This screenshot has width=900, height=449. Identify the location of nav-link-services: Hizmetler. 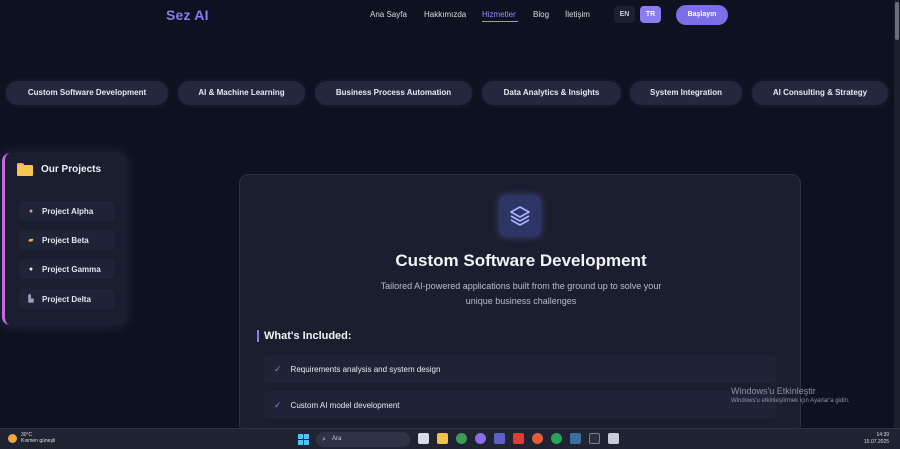
(500, 16).